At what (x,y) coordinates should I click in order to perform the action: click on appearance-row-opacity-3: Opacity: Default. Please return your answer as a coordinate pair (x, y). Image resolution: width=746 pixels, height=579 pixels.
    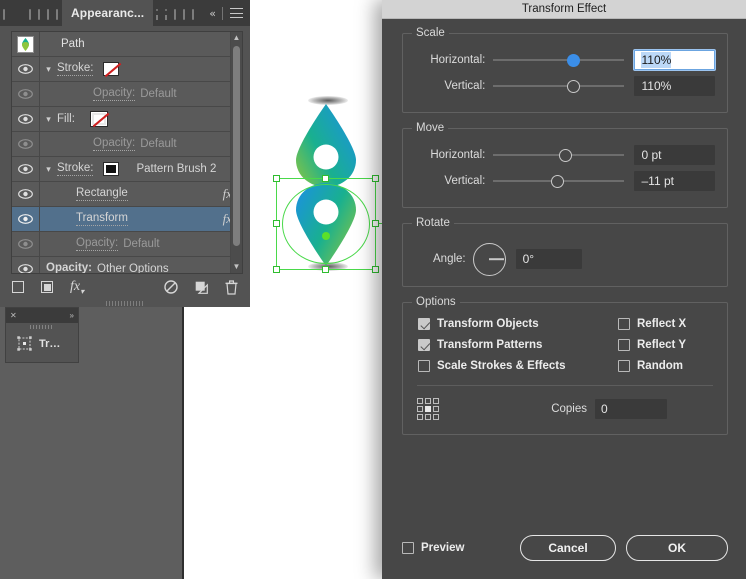
    Looking at the image, I should click on (127, 244).